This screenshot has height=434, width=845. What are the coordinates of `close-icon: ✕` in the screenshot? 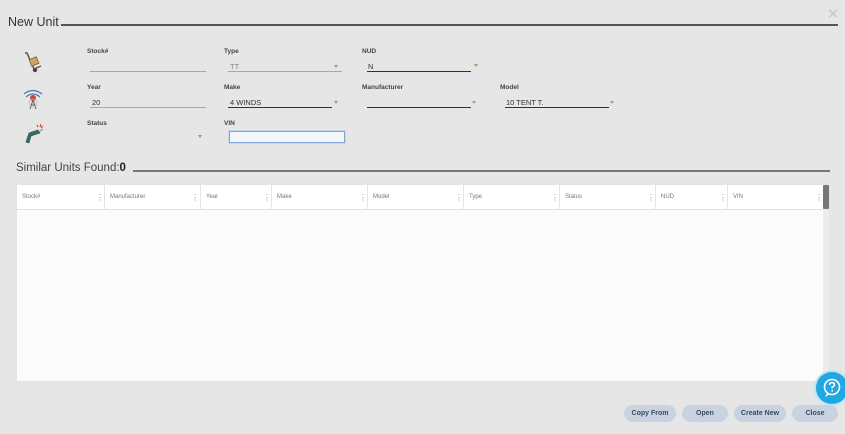 It's located at (833, 14).